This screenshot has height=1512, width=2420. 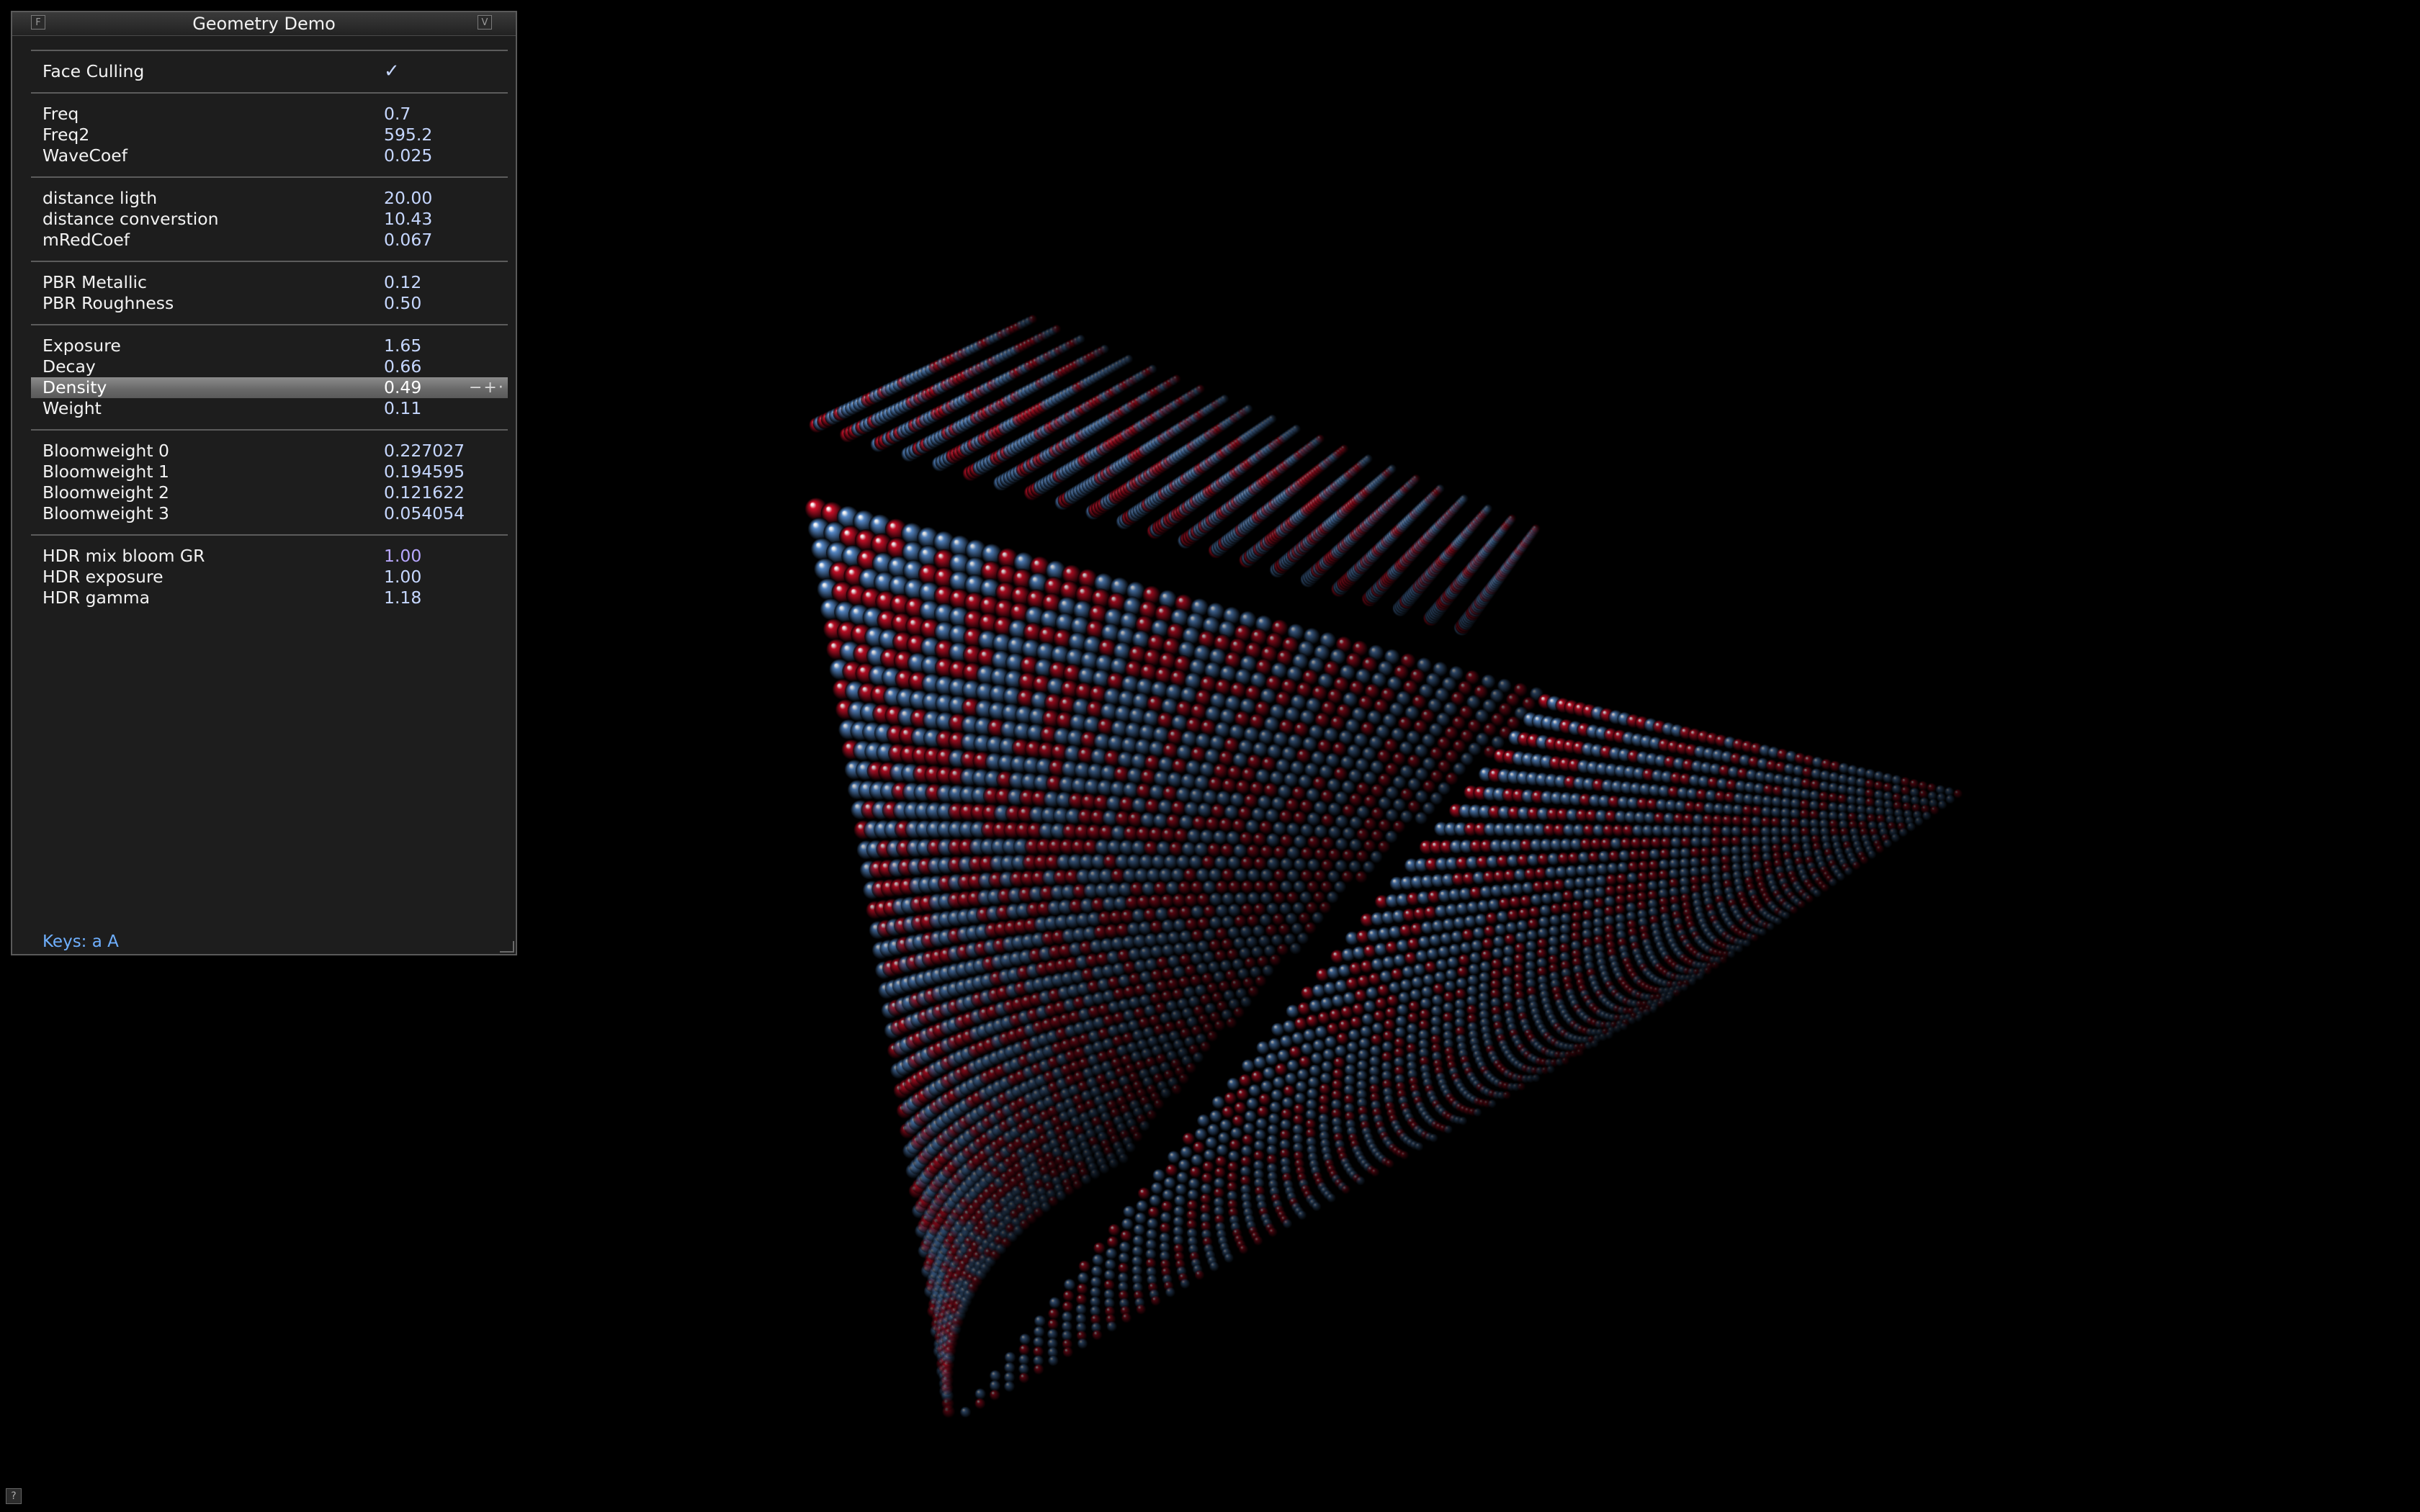 What do you see at coordinates (269, 598) in the screenshot?
I see `param-row-hdr-gamma: HDR gamma 1.18` at bounding box center [269, 598].